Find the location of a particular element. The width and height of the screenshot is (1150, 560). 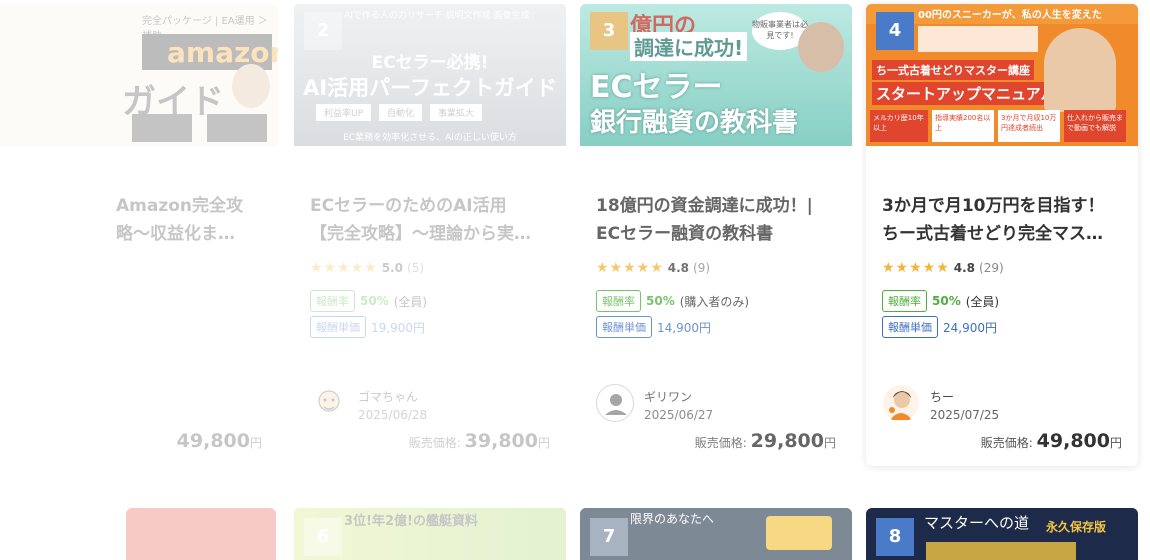

rank-badge: 7 is located at coordinates (609, 537).